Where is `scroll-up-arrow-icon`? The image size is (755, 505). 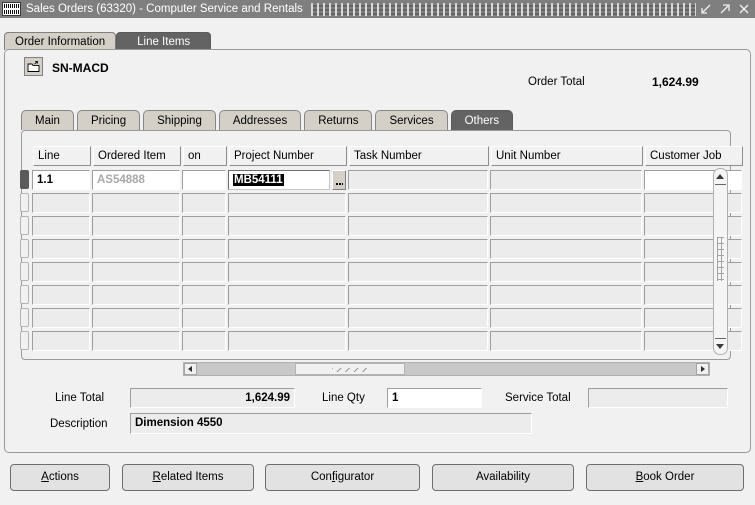
scroll-up-arrow-icon is located at coordinates (720, 176).